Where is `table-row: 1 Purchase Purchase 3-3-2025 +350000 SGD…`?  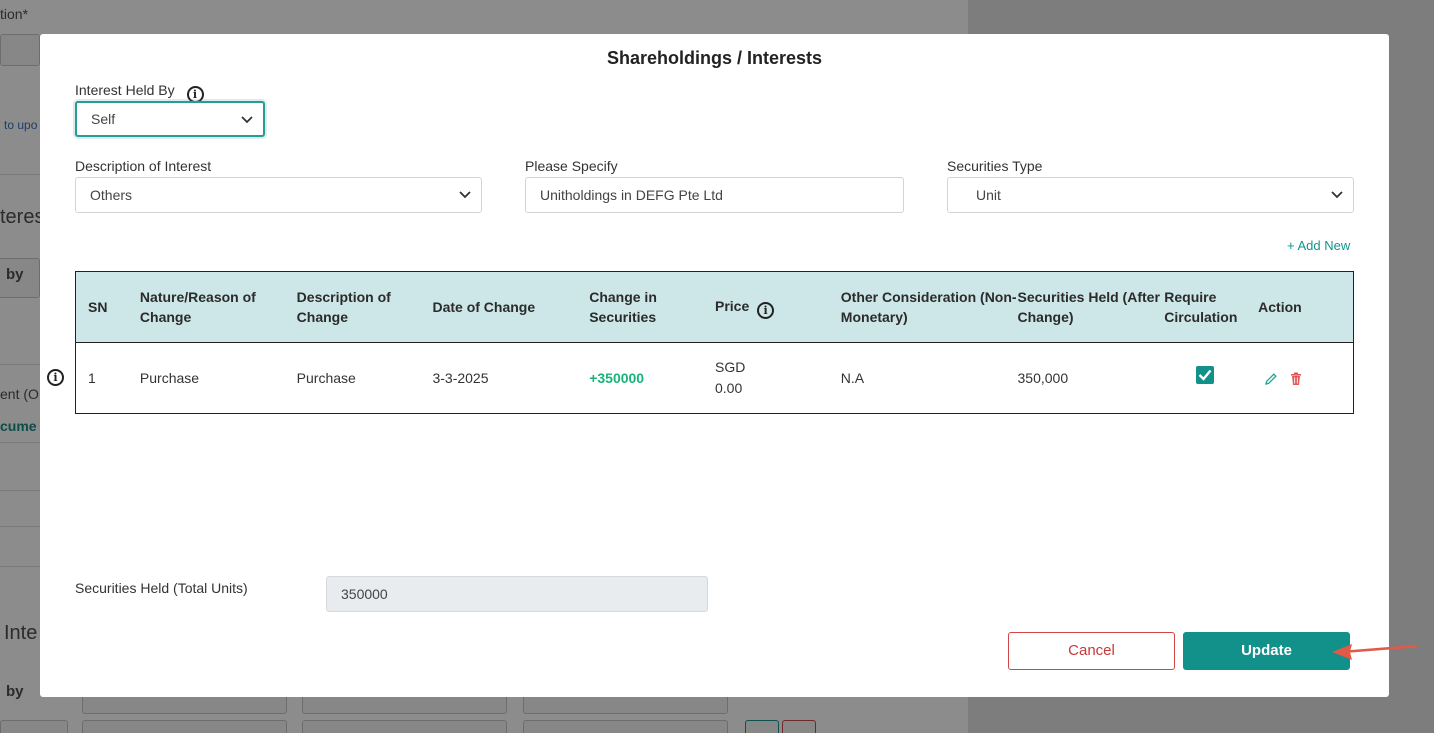 table-row: 1 Purchase Purchase 3-3-2025 +350000 SGD… is located at coordinates (714, 378).